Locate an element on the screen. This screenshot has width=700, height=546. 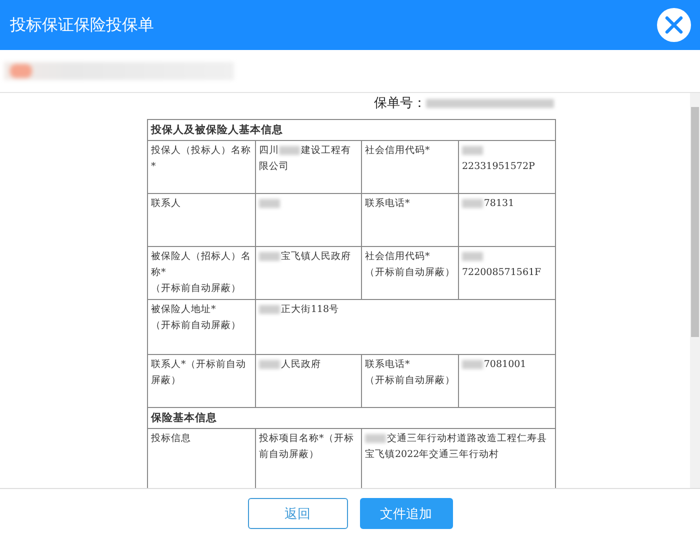
field-value: 宝飞镇人民政府 is located at coordinates (308, 257).